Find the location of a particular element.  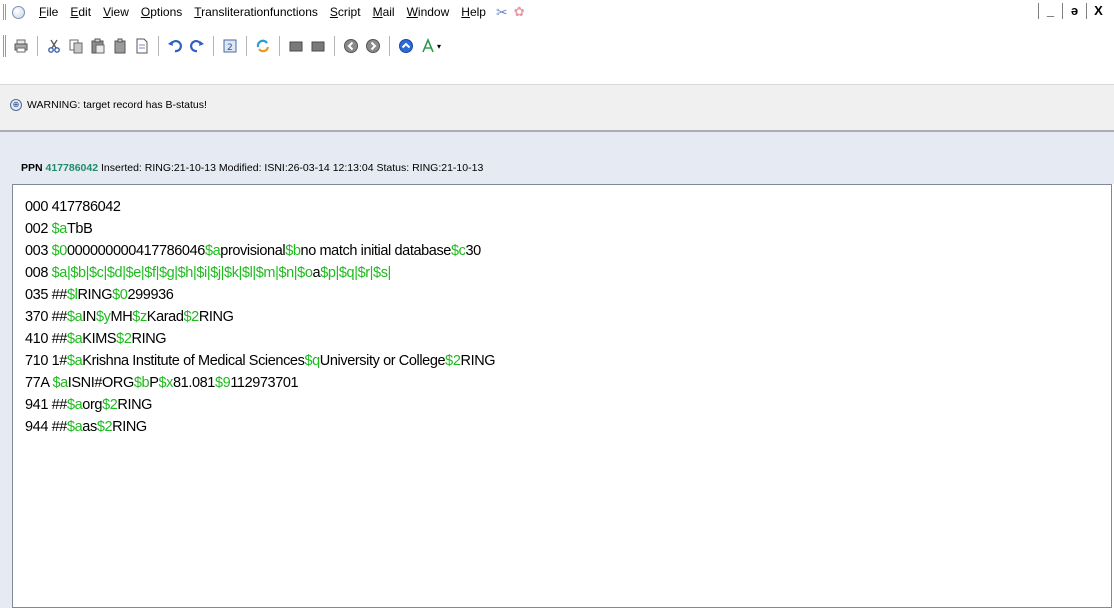

field-text: 112973701 is located at coordinates (264, 383).